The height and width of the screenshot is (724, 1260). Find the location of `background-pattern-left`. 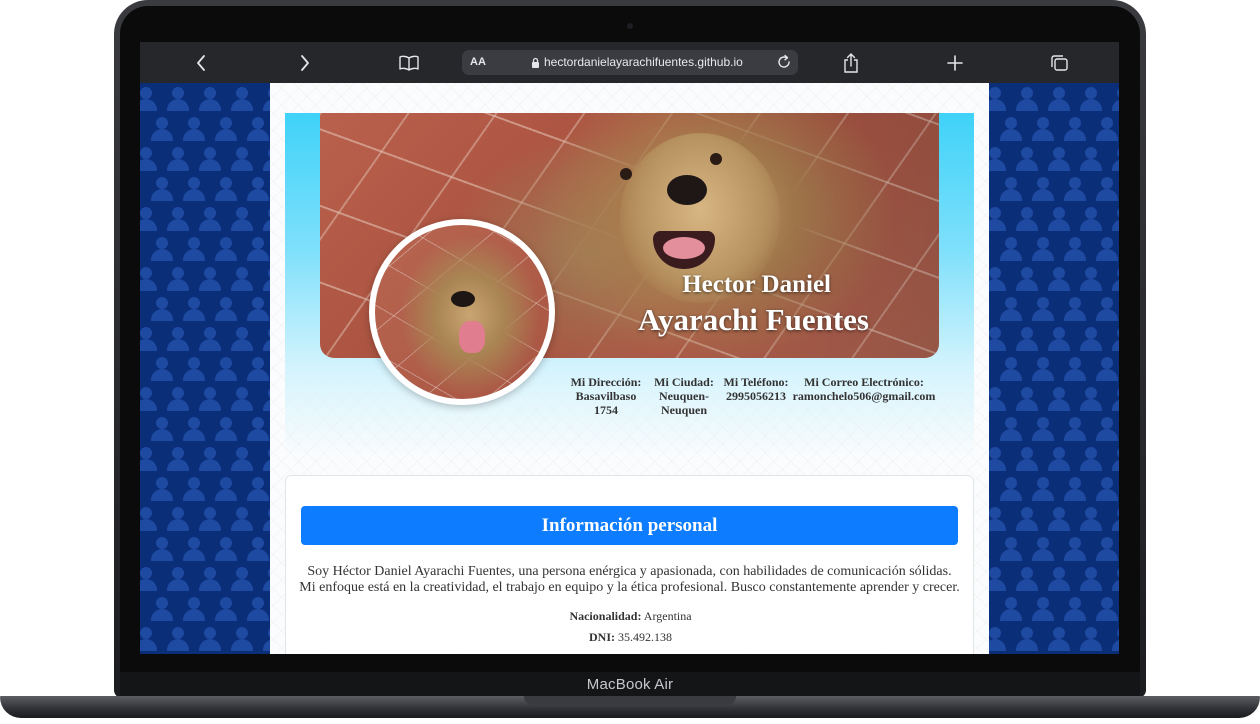

background-pattern-left is located at coordinates (205, 368).